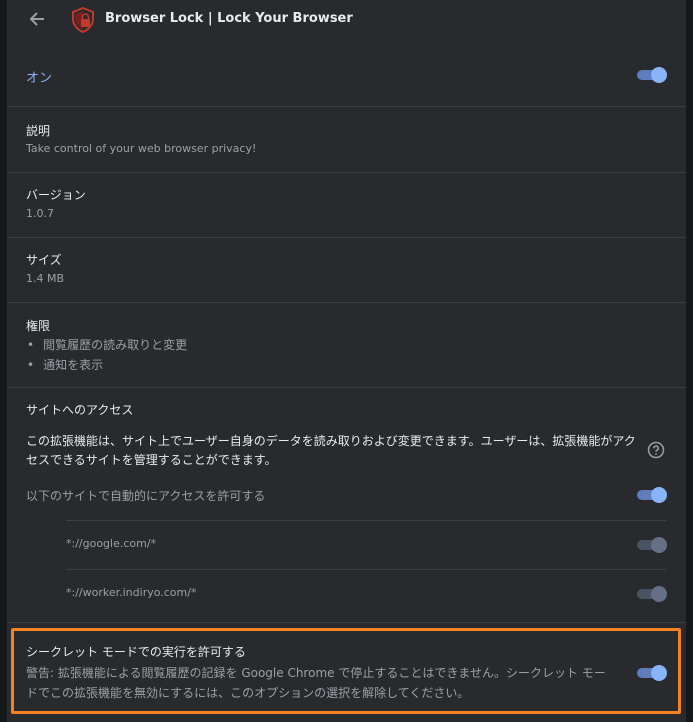 The height and width of the screenshot is (722, 693). I want to click on size-value: 1.4 MB, so click(45, 278).